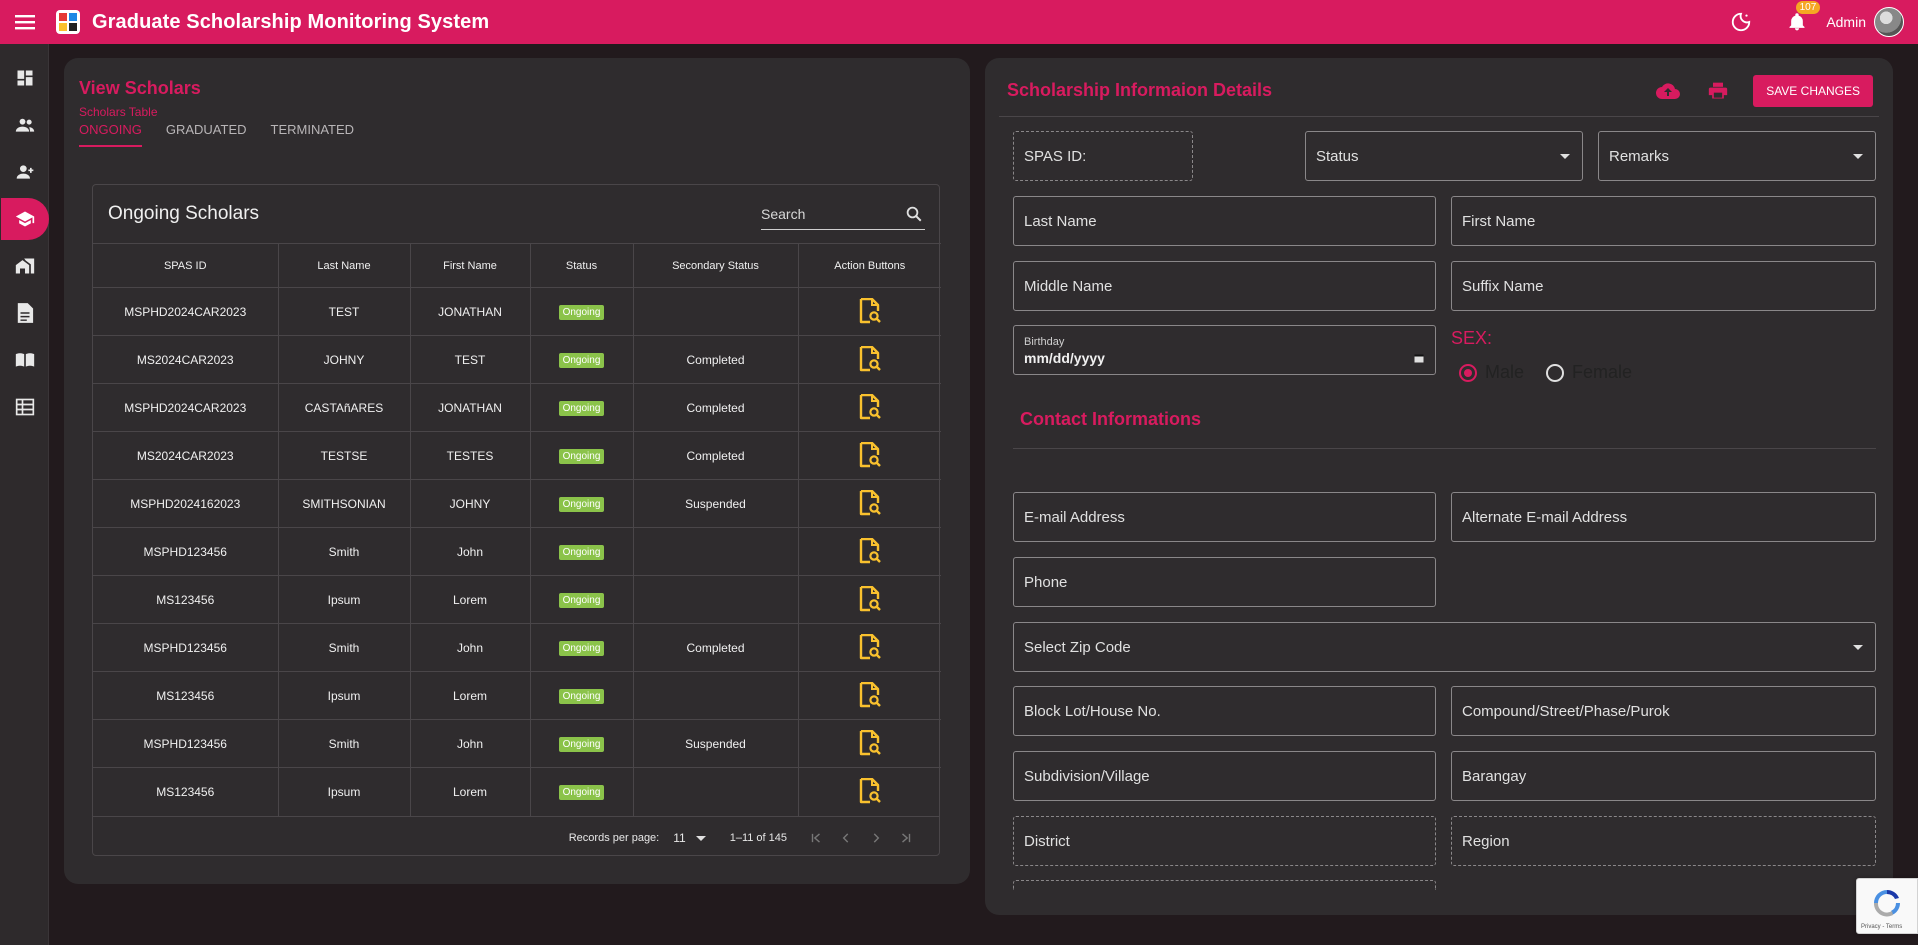 This screenshot has width=1918, height=945. Describe the element at coordinates (1224, 776) in the screenshot. I see `subdivision-field: Subdivision/Village` at that location.